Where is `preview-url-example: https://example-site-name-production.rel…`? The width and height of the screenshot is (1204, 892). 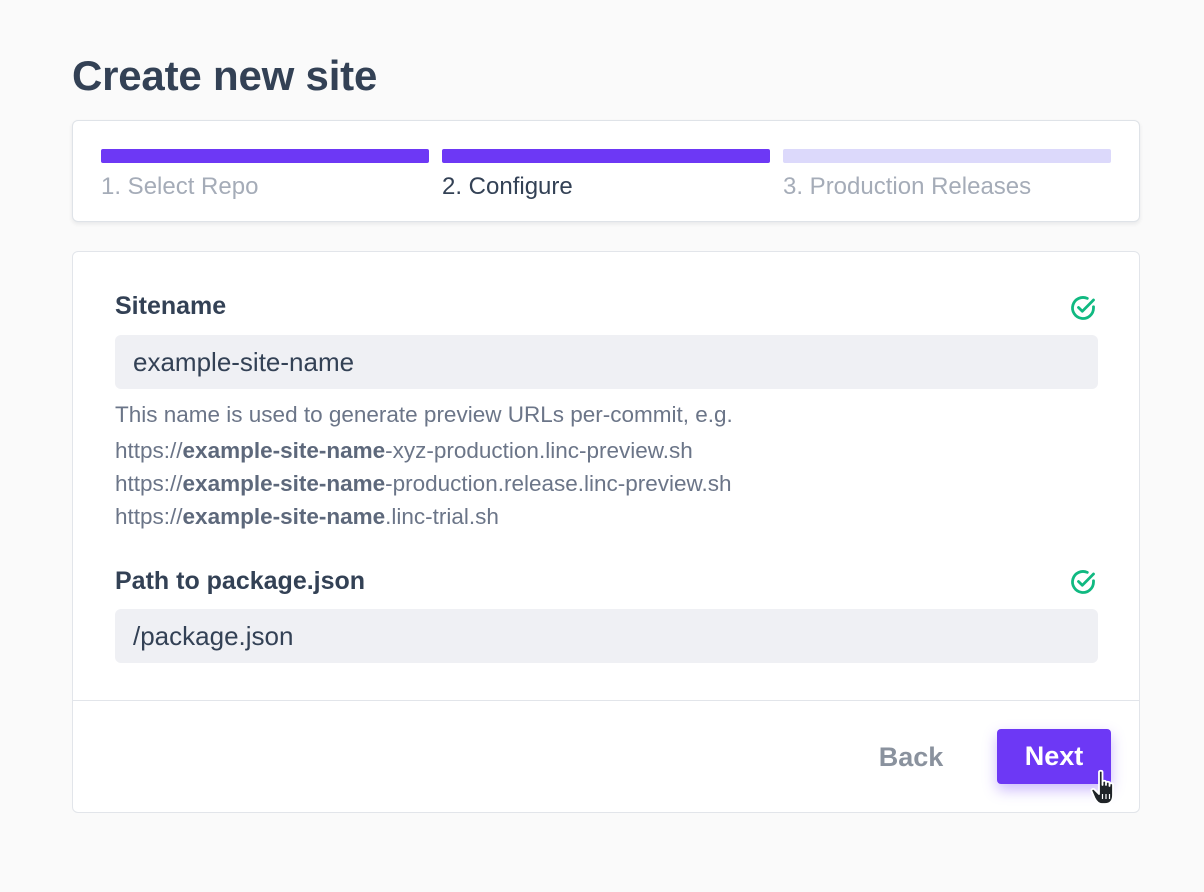
preview-url-example: https://example-site-name-production.rel… is located at coordinates (423, 483).